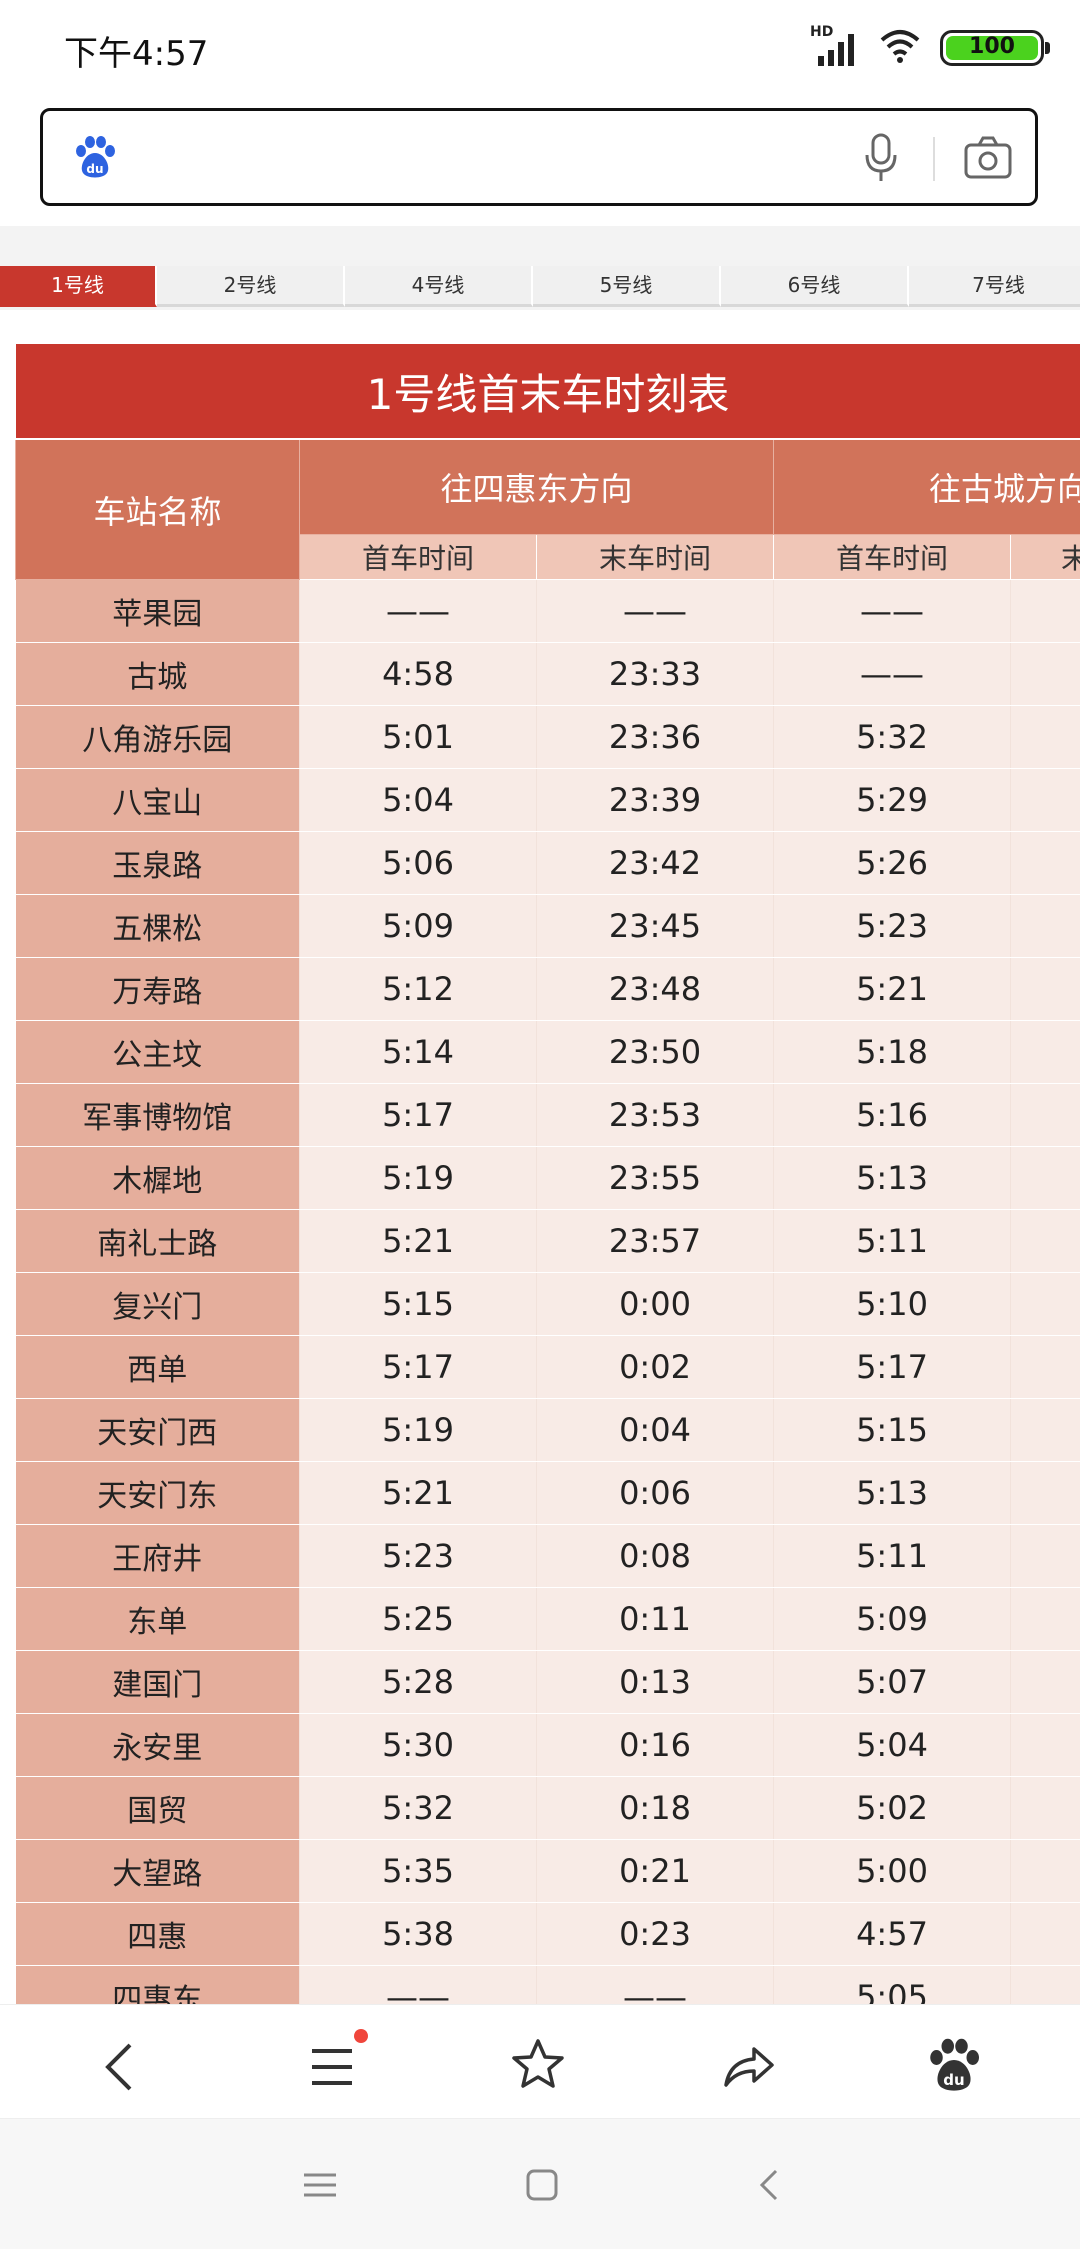 The image size is (1080, 2249). Describe the element at coordinates (548, 1241) in the screenshot. I see `table-row: 南礼士路5:2123:575:11` at that location.